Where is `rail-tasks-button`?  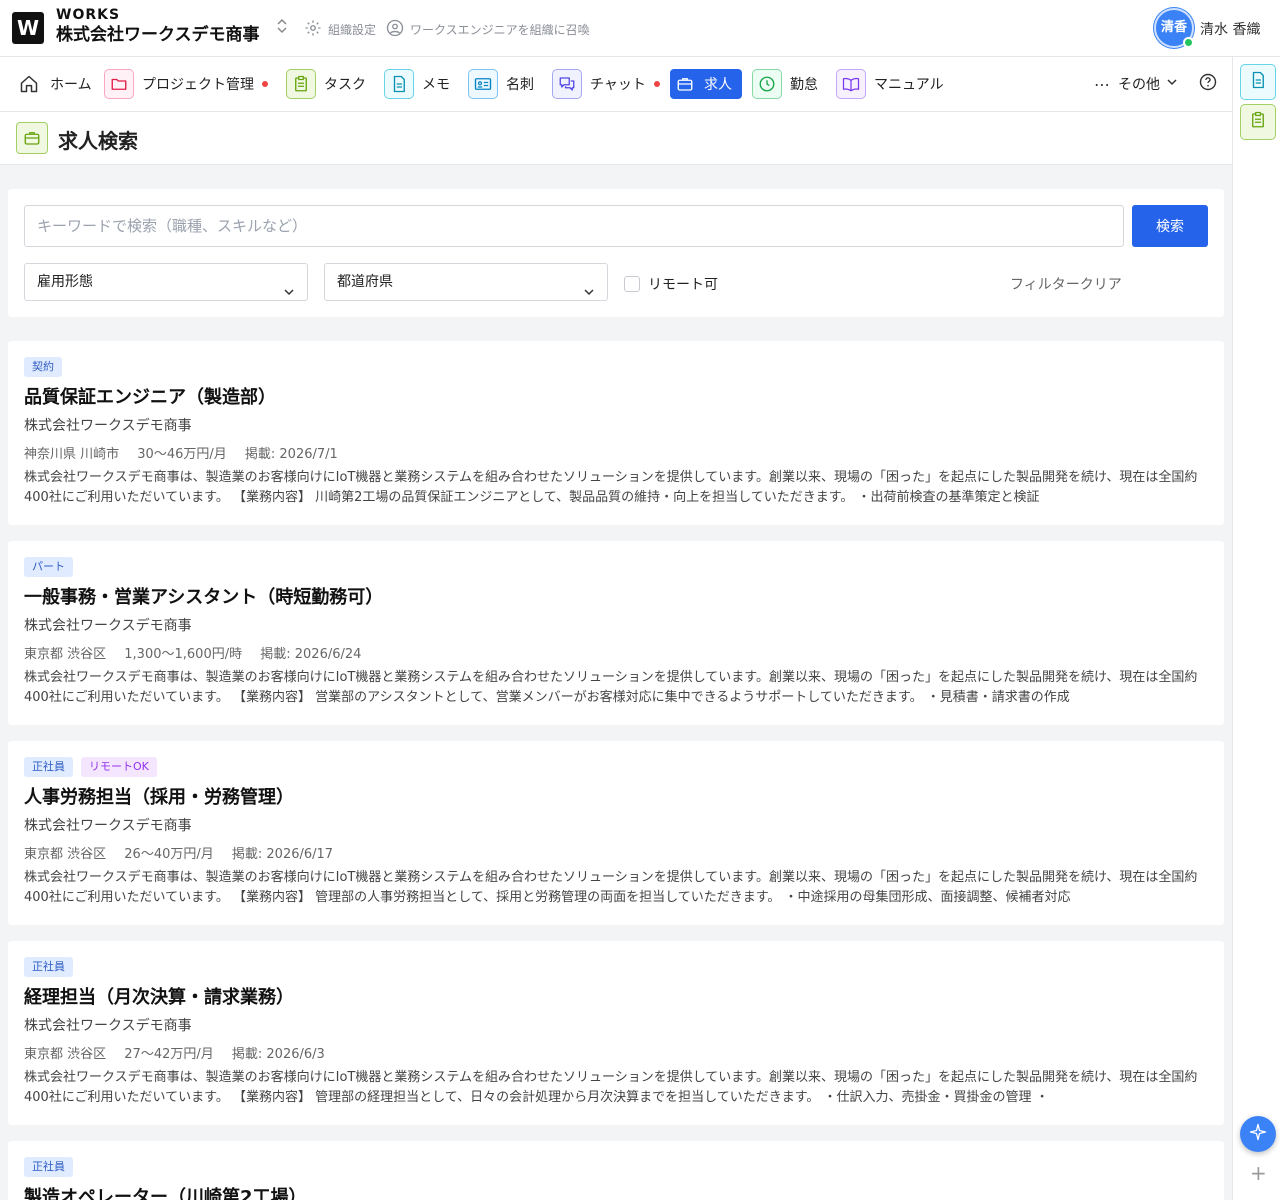
rail-tasks-button is located at coordinates (1258, 122).